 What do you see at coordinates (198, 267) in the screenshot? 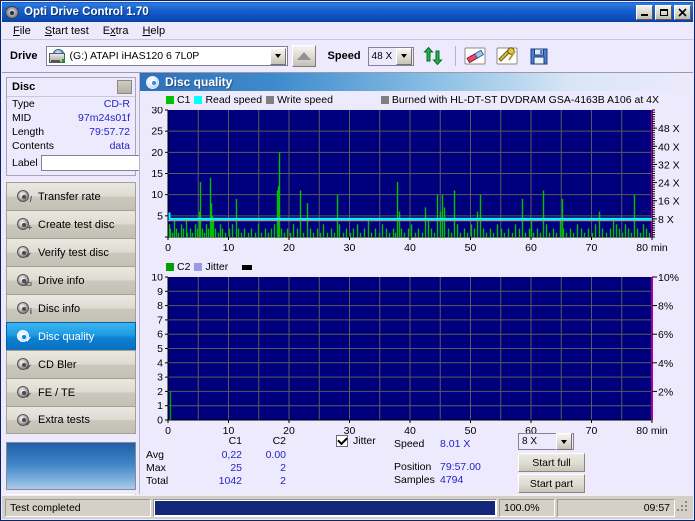
I see `legend-swatch-jitter` at bounding box center [198, 267].